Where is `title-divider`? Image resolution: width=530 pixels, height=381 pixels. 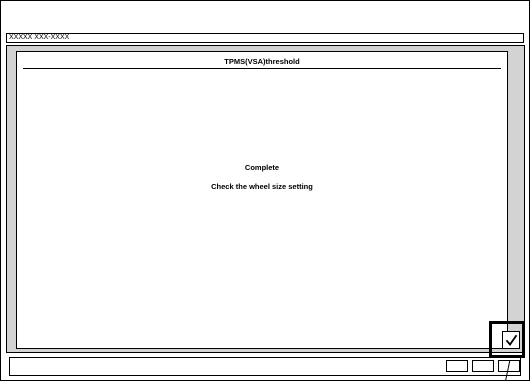 title-divider is located at coordinates (262, 68).